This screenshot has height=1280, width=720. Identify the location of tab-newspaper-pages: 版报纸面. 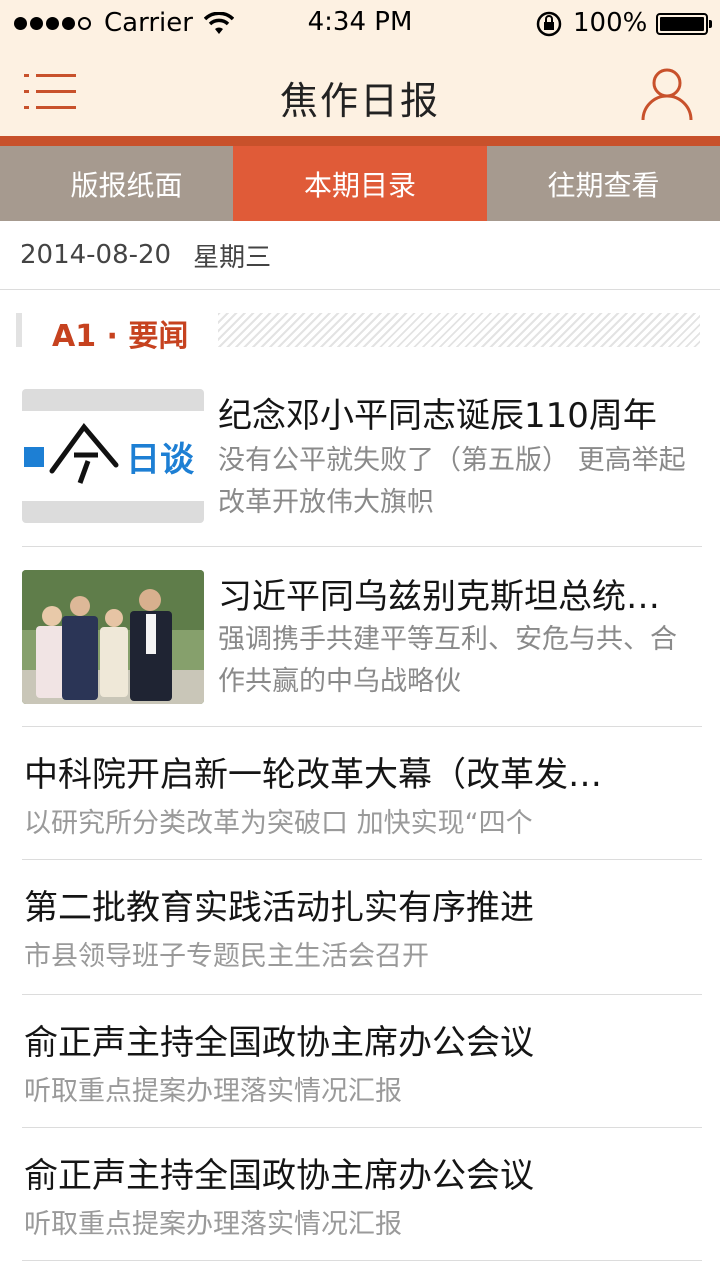
(116, 183).